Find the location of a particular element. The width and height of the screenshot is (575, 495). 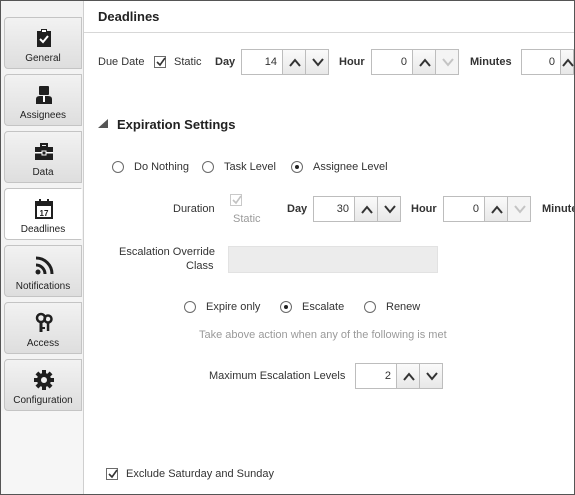

exclude-weekend-checkbox is located at coordinates (112, 474).